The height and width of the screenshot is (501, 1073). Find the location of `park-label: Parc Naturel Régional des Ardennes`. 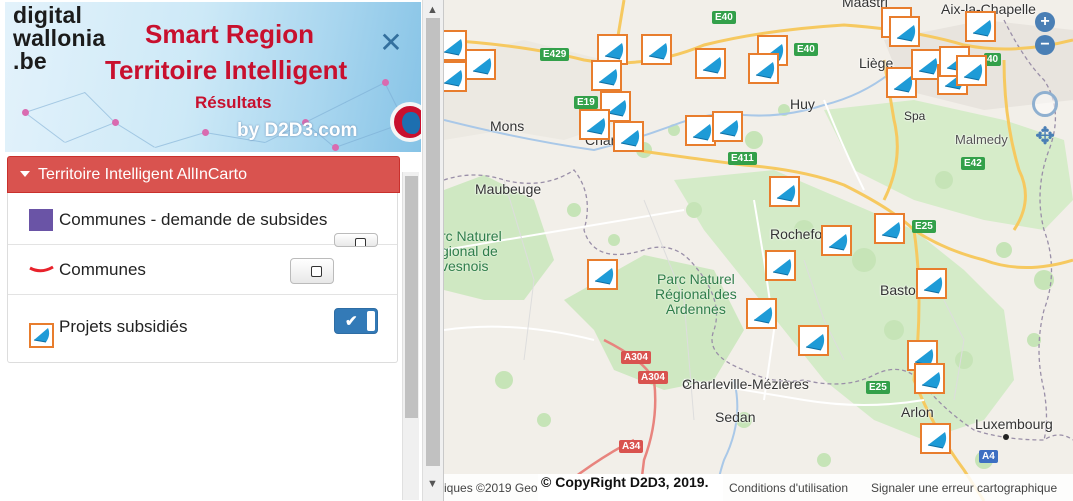

park-label: Parc Naturel Régional des Ardennes is located at coordinates (696, 294).